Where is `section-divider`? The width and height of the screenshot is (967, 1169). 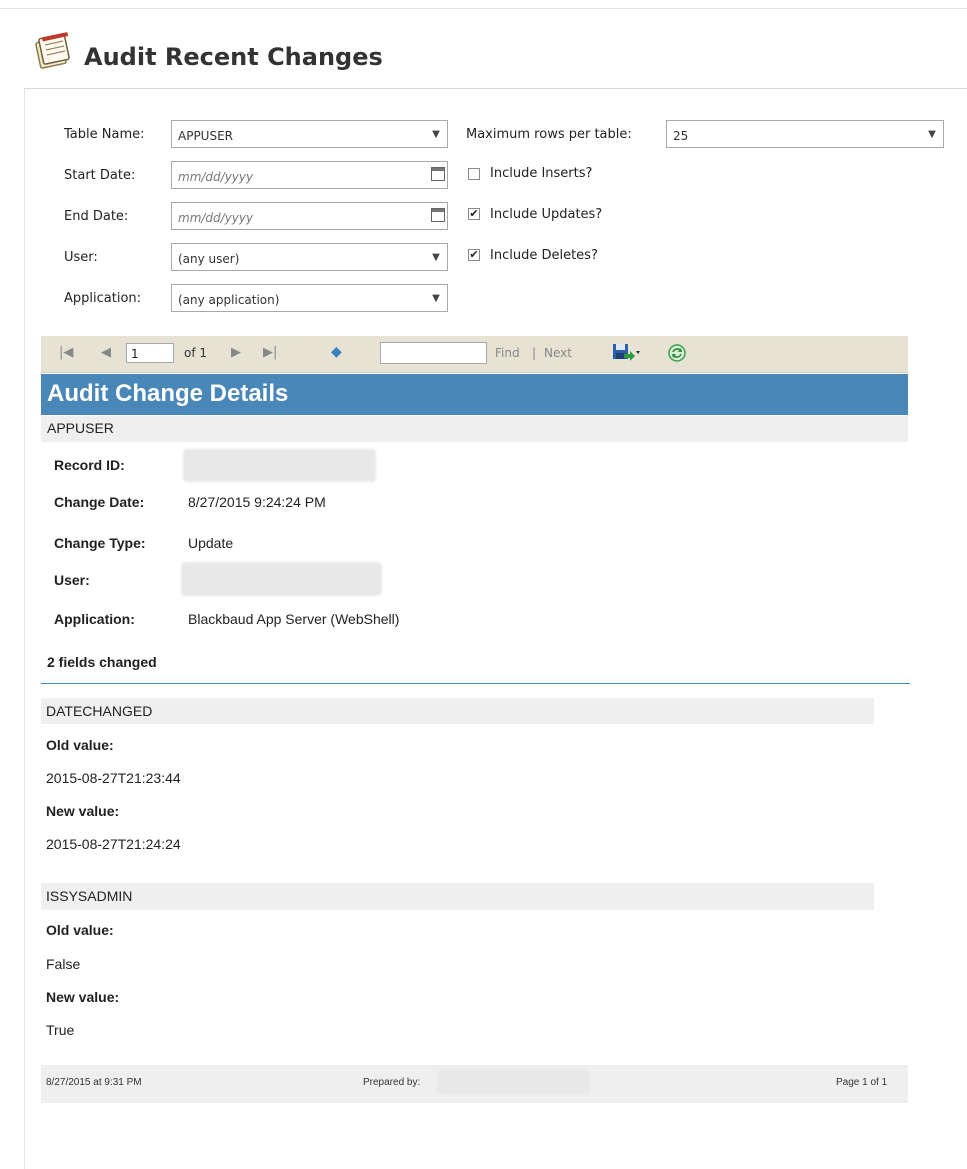 section-divider is located at coordinates (475, 683).